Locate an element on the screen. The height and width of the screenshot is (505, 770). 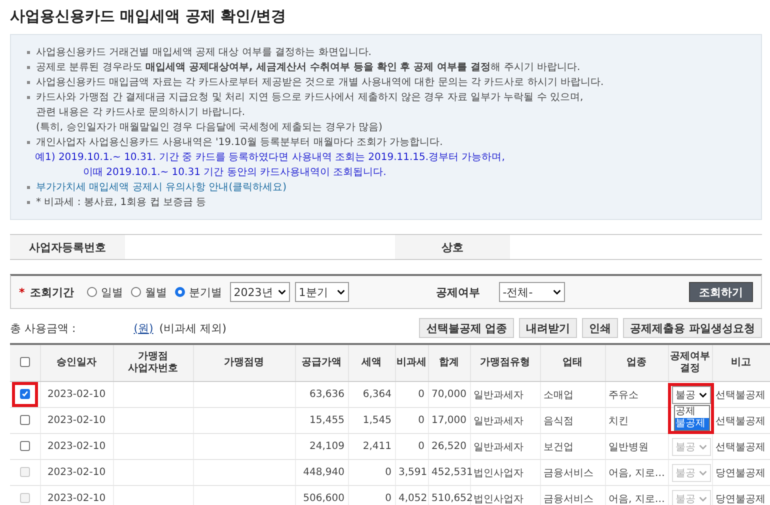
notice-link: 부가가치세 매입세액 공제시 유의사항 안내(클릭하세요) is located at coordinates (161, 187).